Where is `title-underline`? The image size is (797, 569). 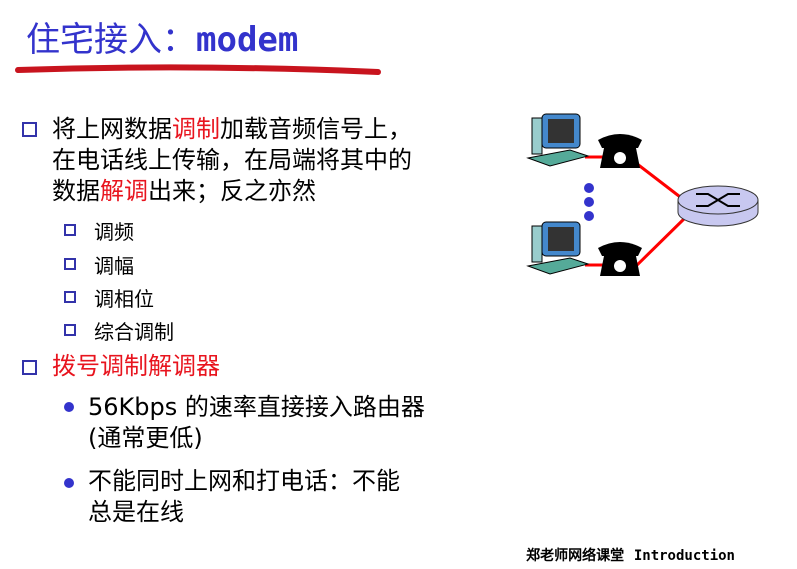 title-underline is located at coordinates (198, 69).